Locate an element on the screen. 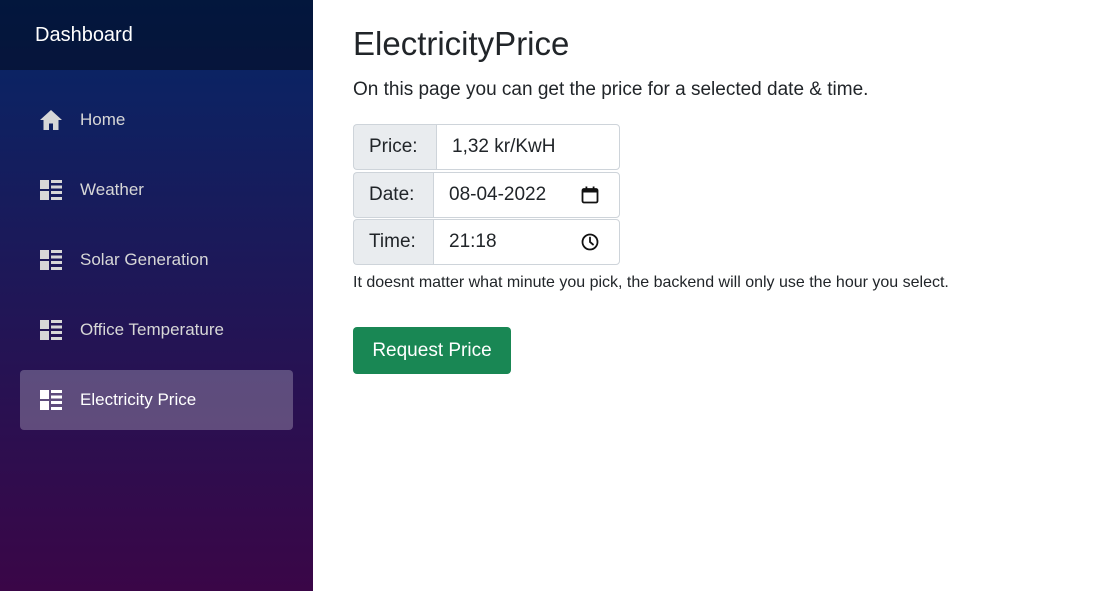 This screenshot has height=591, width=1103. sidebar-item-electricity-price: Electricity Price is located at coordinates (156, 400).